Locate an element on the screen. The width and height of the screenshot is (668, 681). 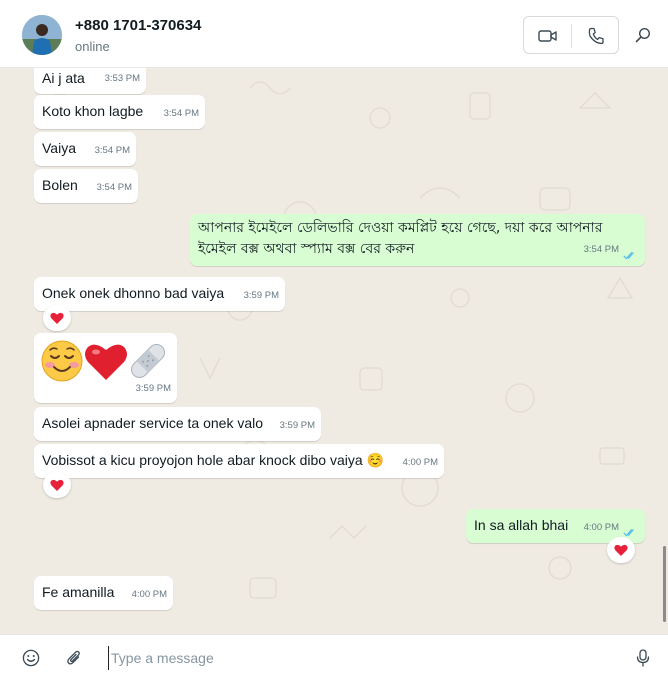
voice-call-button is located at coordinates (596, 36).